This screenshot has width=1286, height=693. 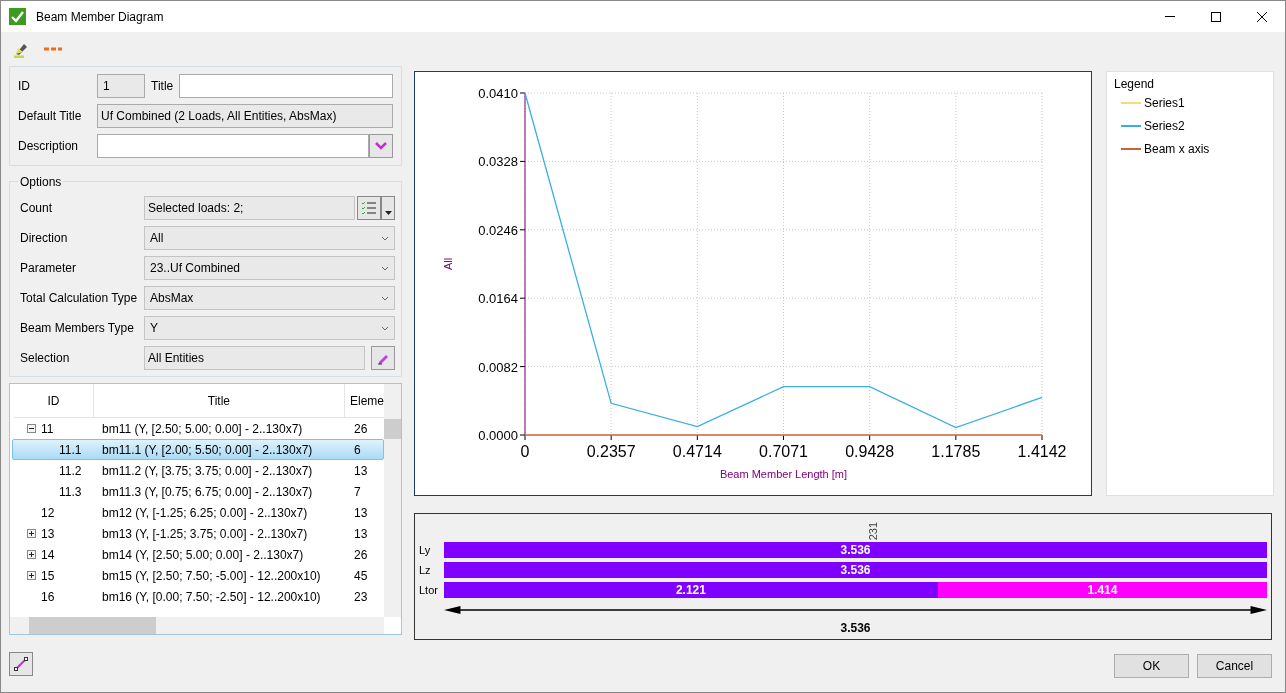 What do you see at coordinates (1170, 16) in the screenshot?
I see `minimize-icon` at bounding box center [1170, 16].